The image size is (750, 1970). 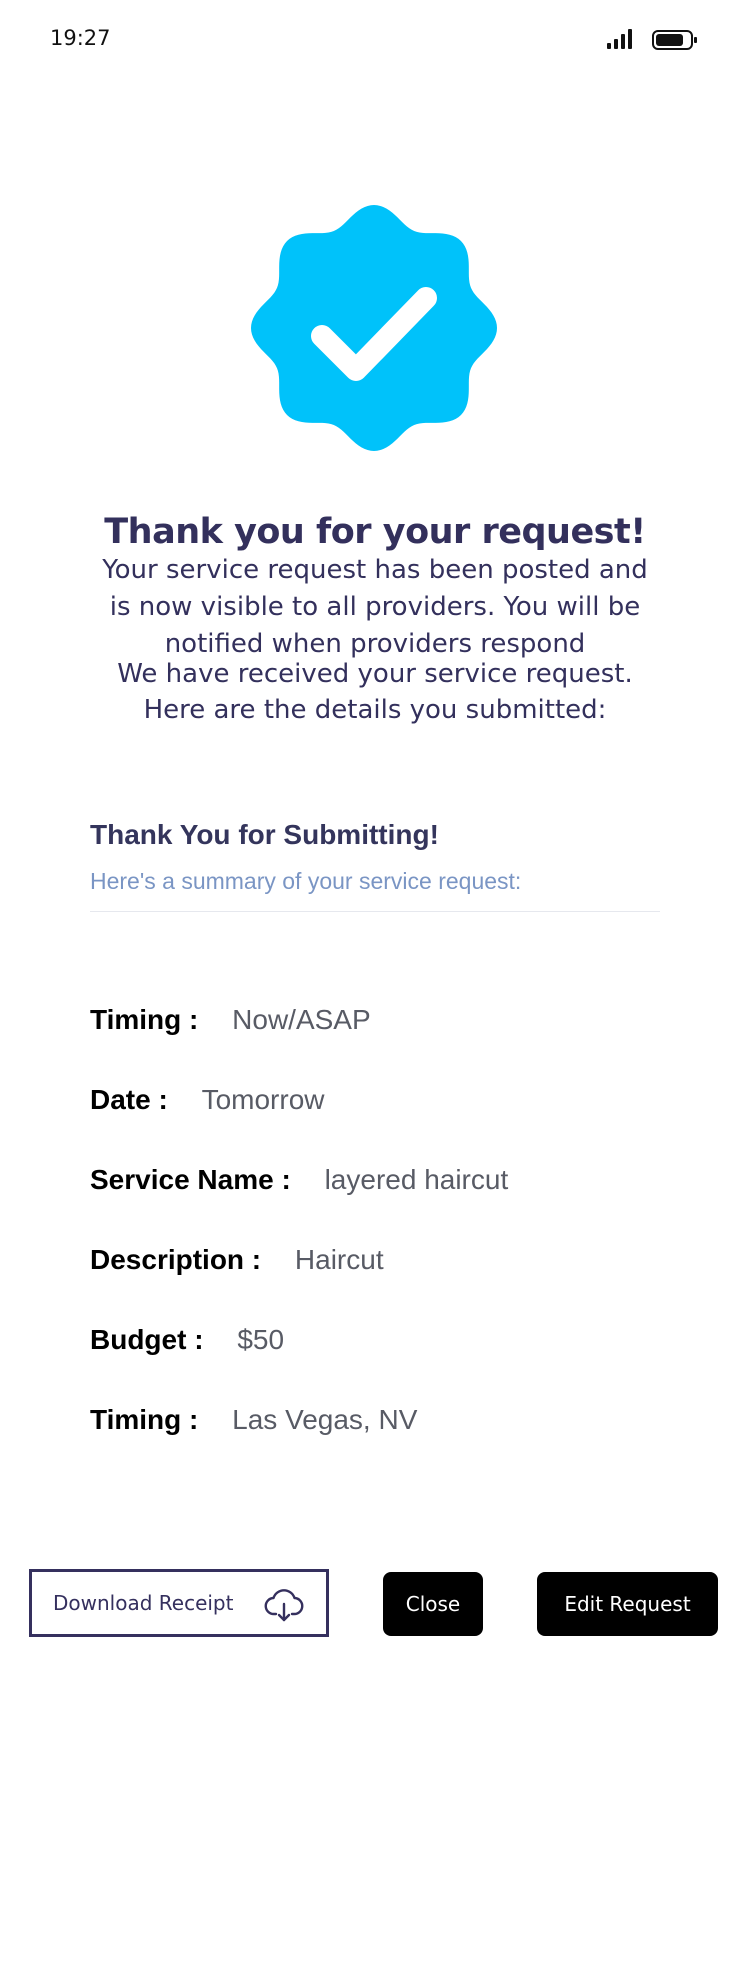 I want to click on detail-value: layered haircut, so click(x=416, y=1179).